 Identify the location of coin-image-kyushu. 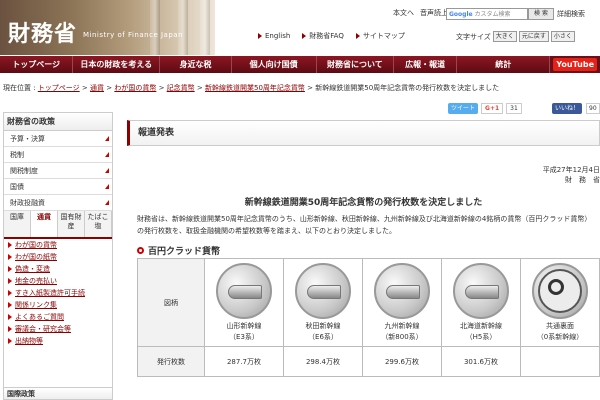
(402, 291).